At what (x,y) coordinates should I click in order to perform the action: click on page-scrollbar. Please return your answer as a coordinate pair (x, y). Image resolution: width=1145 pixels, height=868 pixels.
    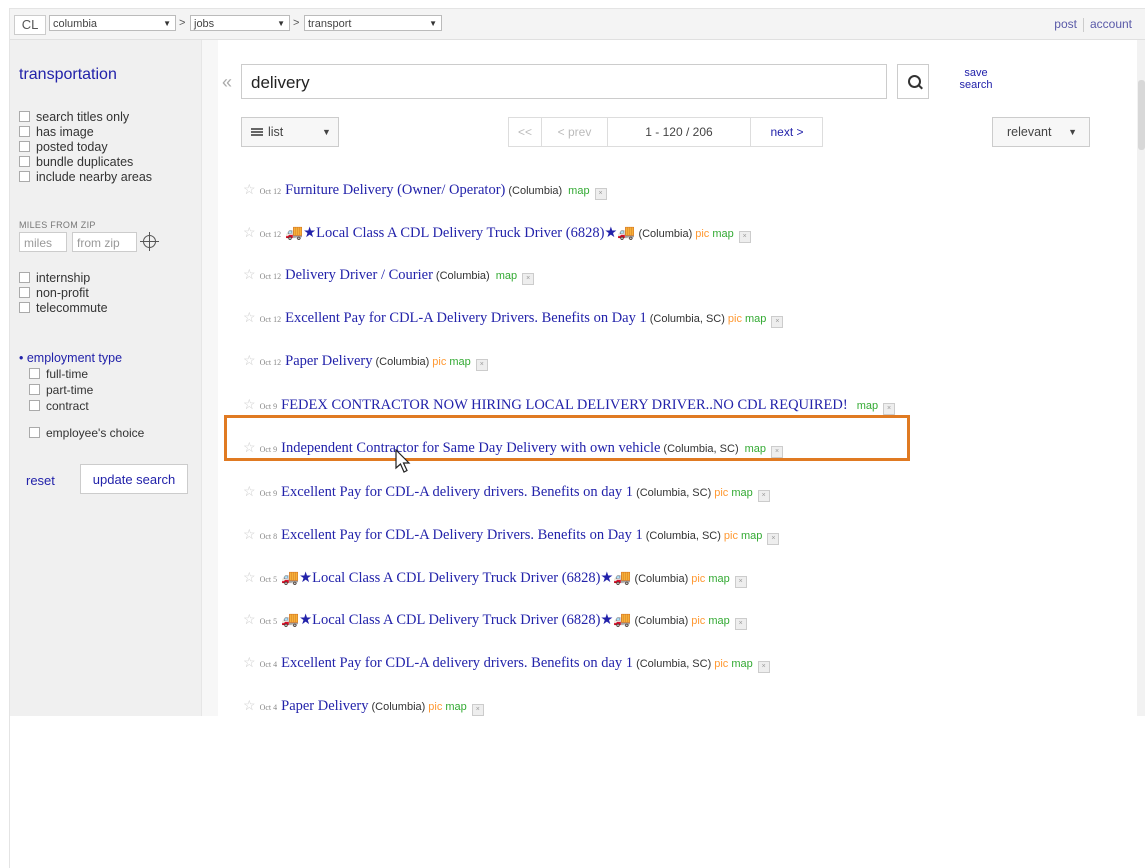
    Looking at the image, I should click on (1141, 378).